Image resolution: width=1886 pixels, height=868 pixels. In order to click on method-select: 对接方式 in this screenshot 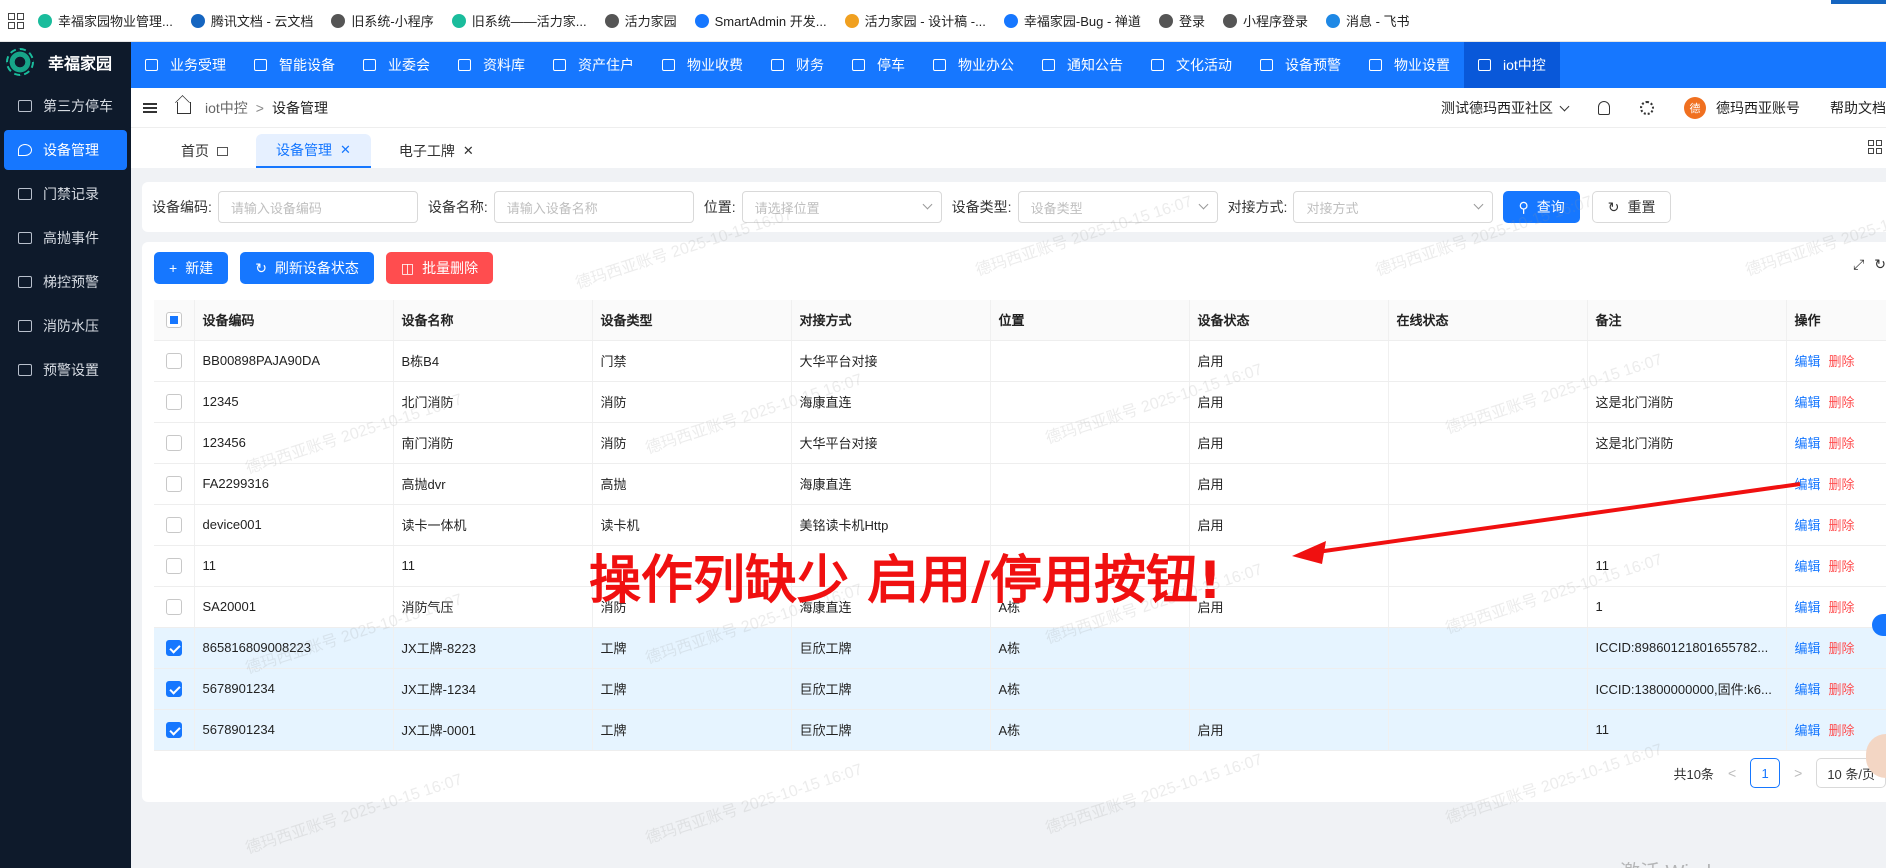, I will do `click(1393, 207)`.